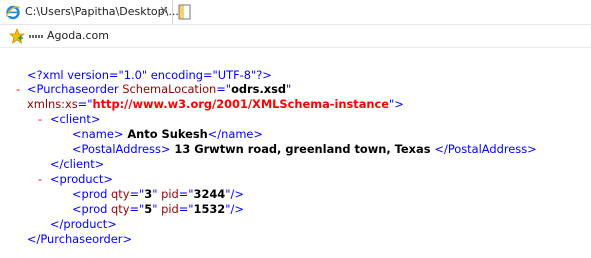 The height and width of the screenshot is (258, 591). Describe the element at coordinates (12, 12) in the screenshot. I see `ie-icon` at that location.